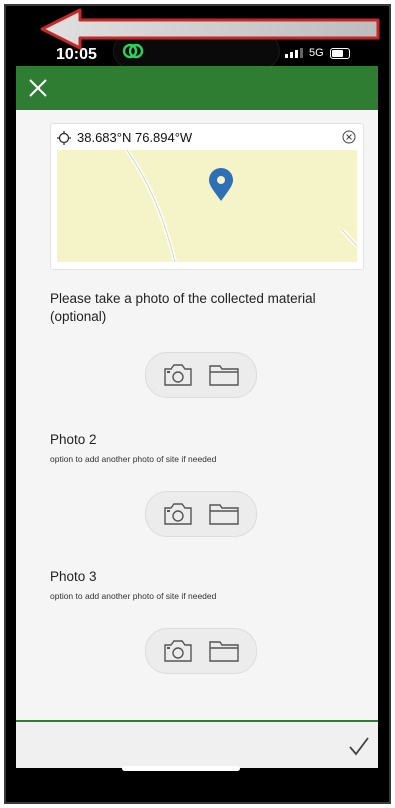  Describe the element at coordinates (201, 514) in the screenshot. I see `photo-2-media-group` at that location.